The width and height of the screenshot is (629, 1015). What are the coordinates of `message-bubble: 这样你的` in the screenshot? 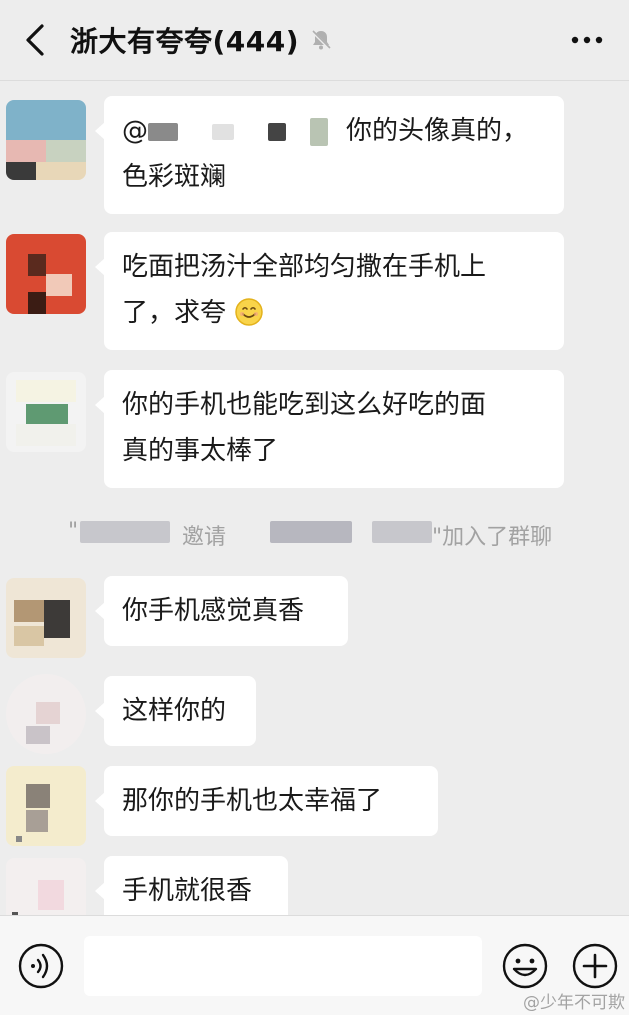 It's located at (175, 711).